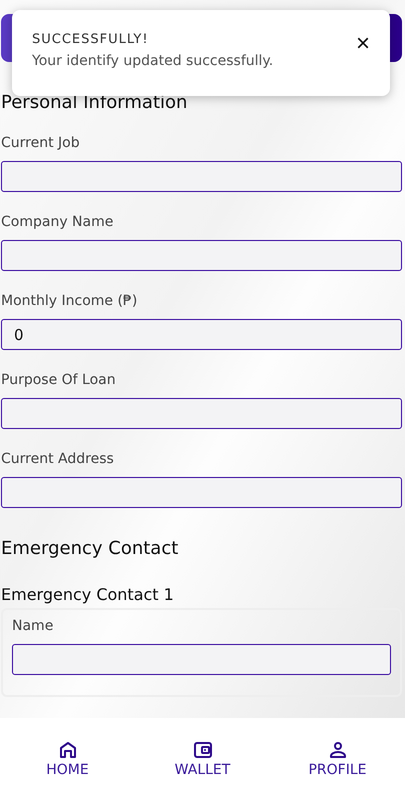 This screenshot has height=799, width=405. Describe the element at coordinates (69, 301) in the screenshot. I see `field-label: Monthly Income (₱)` at that location.